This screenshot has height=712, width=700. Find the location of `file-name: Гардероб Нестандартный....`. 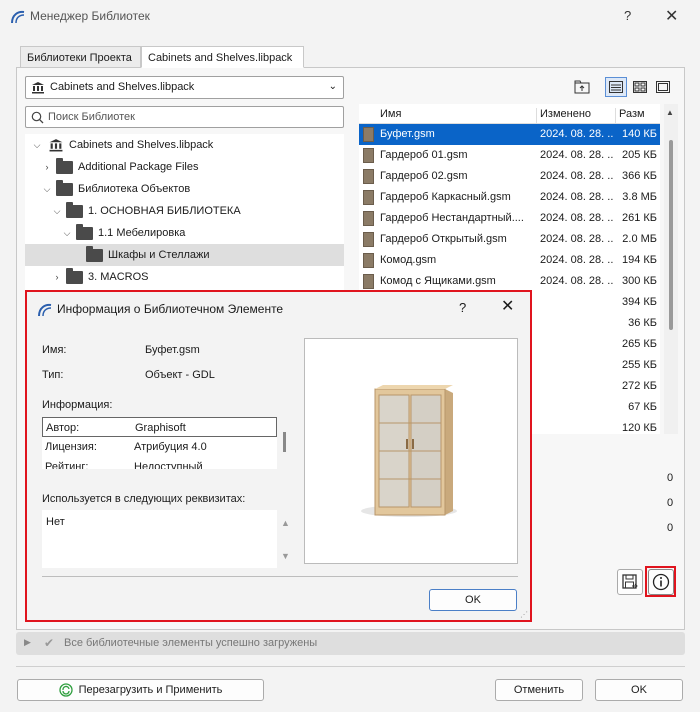

file-name: Гардероб Нестандартный.... is located at coordinates (452, 218).